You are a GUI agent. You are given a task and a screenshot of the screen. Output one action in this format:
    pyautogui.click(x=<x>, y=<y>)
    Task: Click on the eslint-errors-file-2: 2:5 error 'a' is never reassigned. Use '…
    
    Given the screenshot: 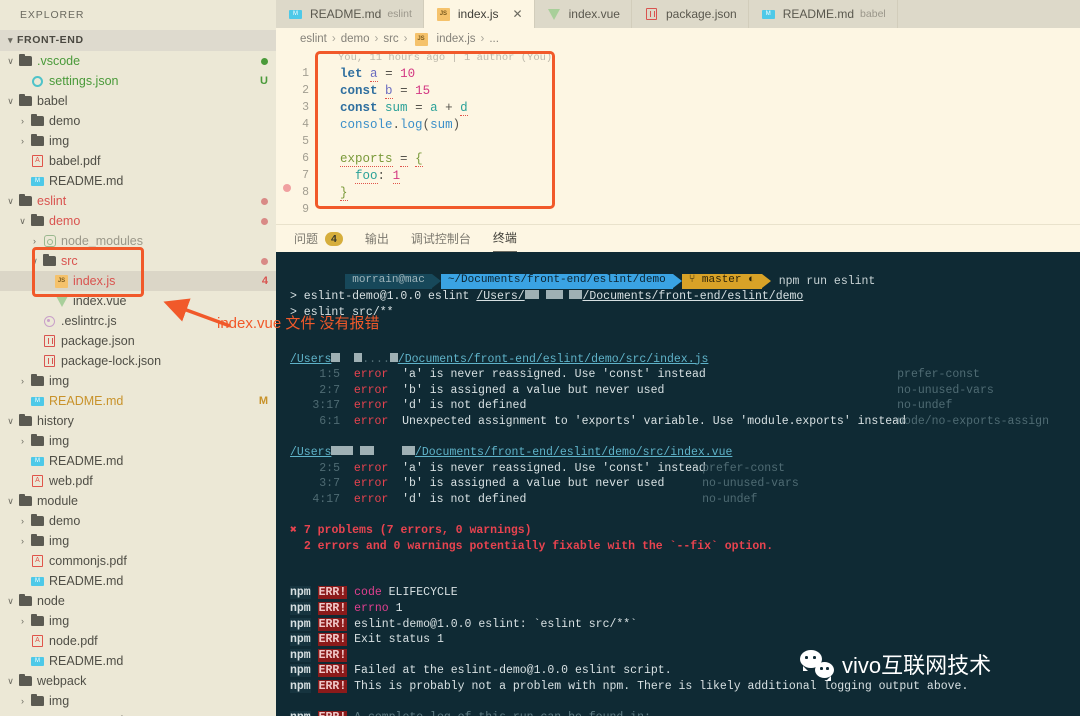 What is the action you would take?
    pyautogui.click(x=685, y=484)
    